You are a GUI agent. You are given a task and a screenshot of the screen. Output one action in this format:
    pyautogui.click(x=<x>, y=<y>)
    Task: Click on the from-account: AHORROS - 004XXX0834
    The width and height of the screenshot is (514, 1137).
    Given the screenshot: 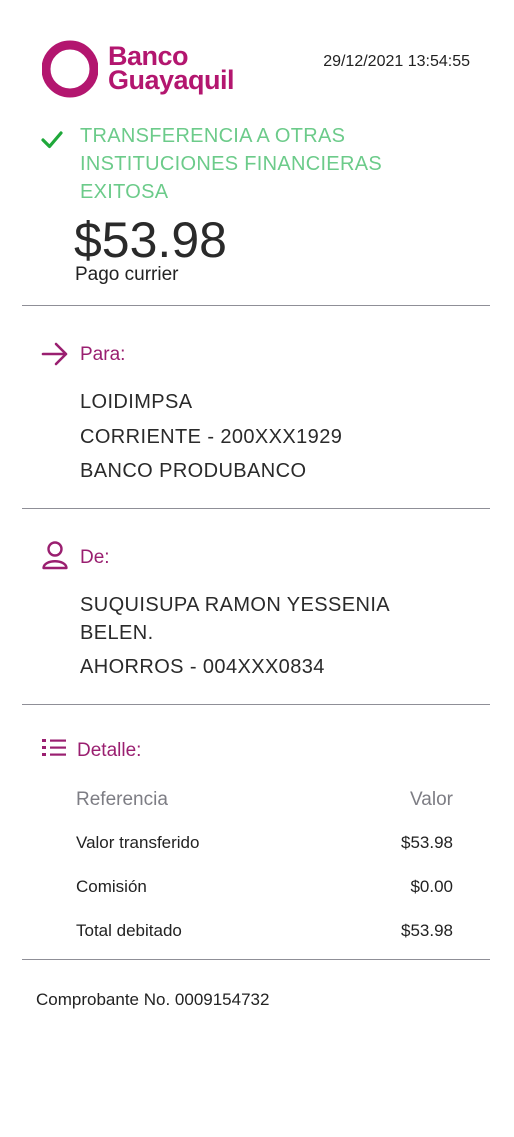 What is the action you would take?
    pyautogui.click(x=202, y=667)
    